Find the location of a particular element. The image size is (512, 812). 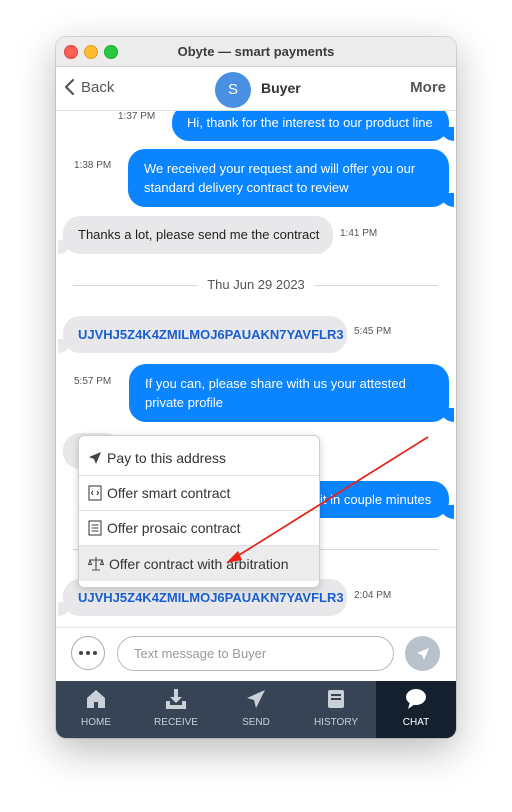

tab-label: RECEIVE is located at coordinates (176, 722).